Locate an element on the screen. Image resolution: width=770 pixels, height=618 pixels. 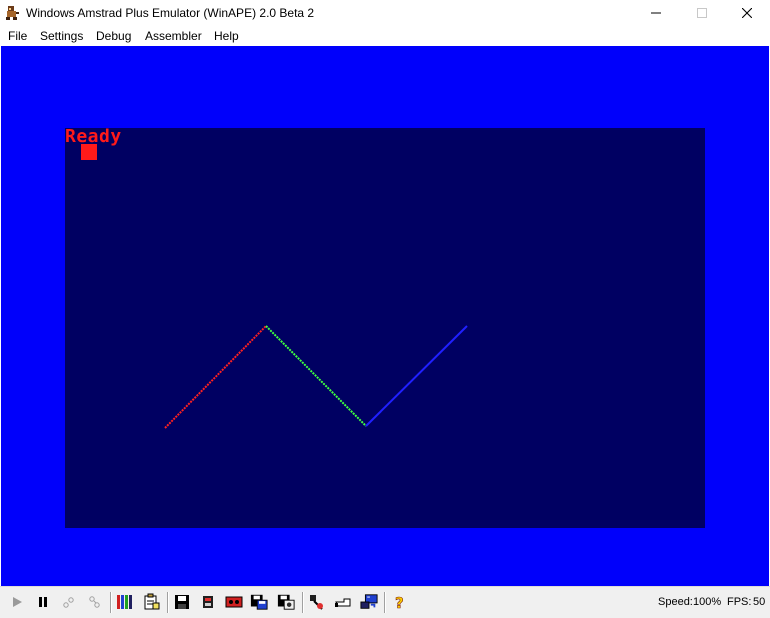
monitor-button is located at coordinates (369, 602).